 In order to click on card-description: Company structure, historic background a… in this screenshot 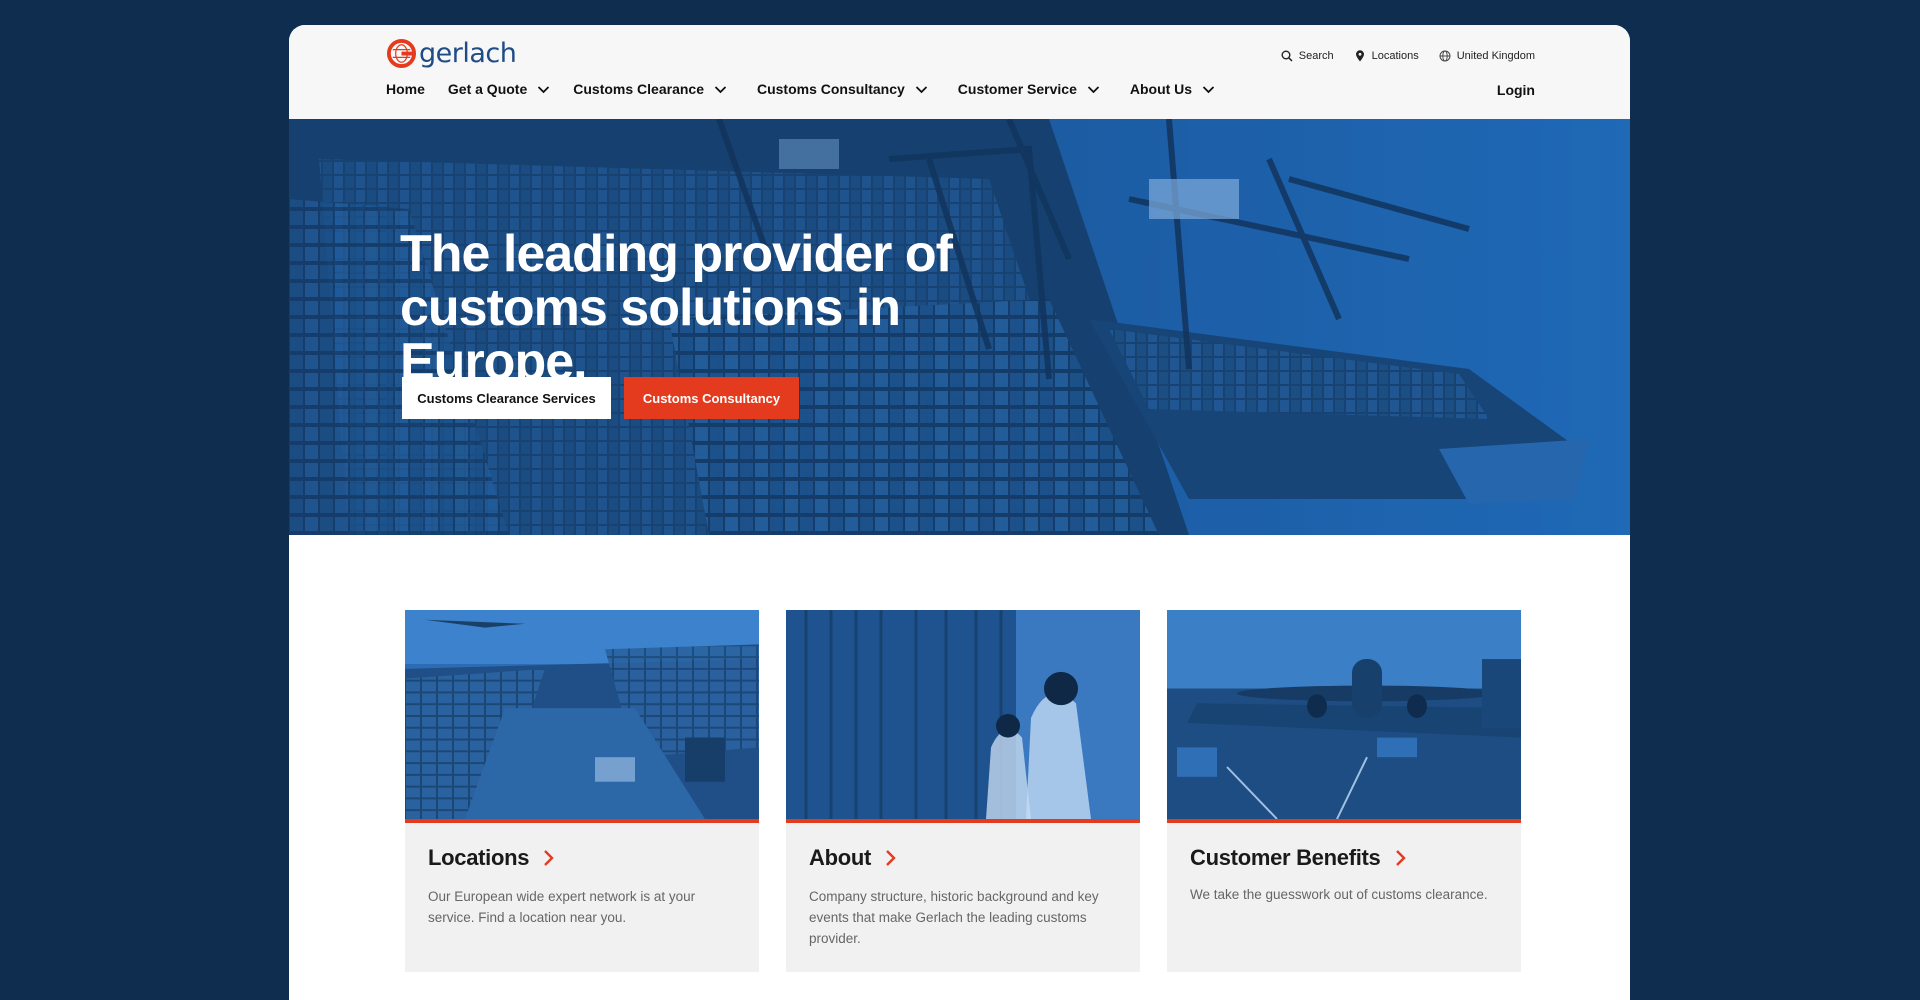, I will do `click(954, 917)`.